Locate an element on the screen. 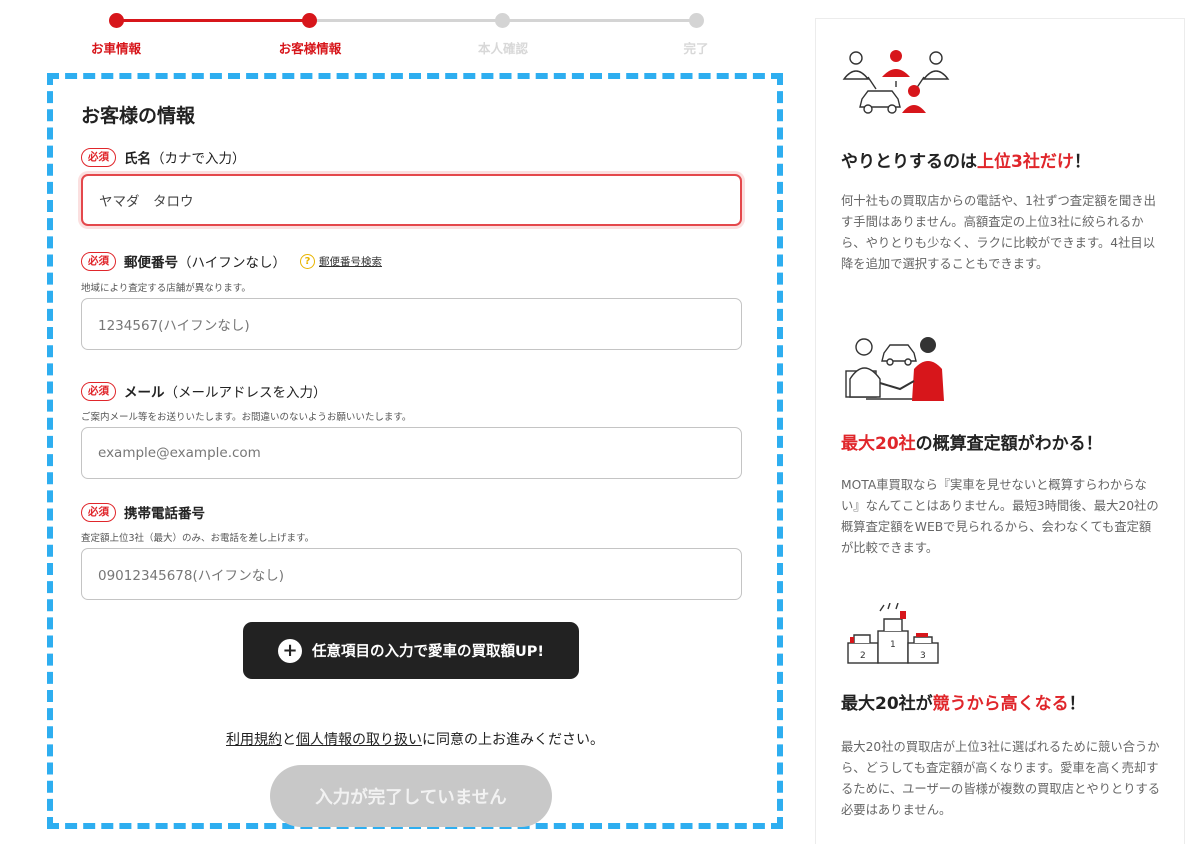  progress-stepper: お車情報 お客様情報 本人確認 完了 is located at coordinates (406, 33).